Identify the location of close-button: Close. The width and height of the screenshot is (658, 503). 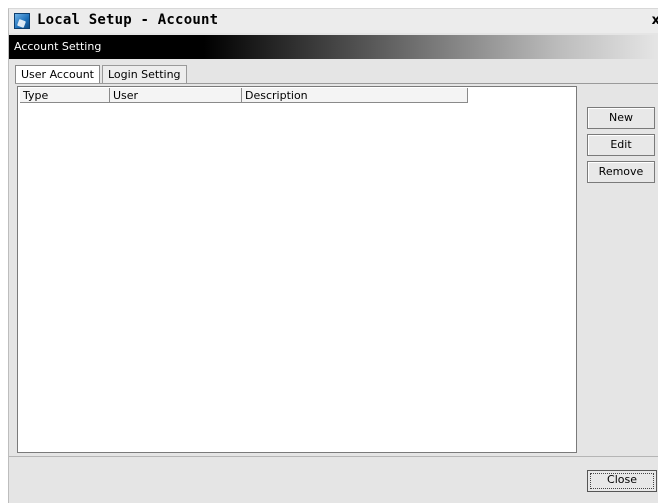
(622, 481).